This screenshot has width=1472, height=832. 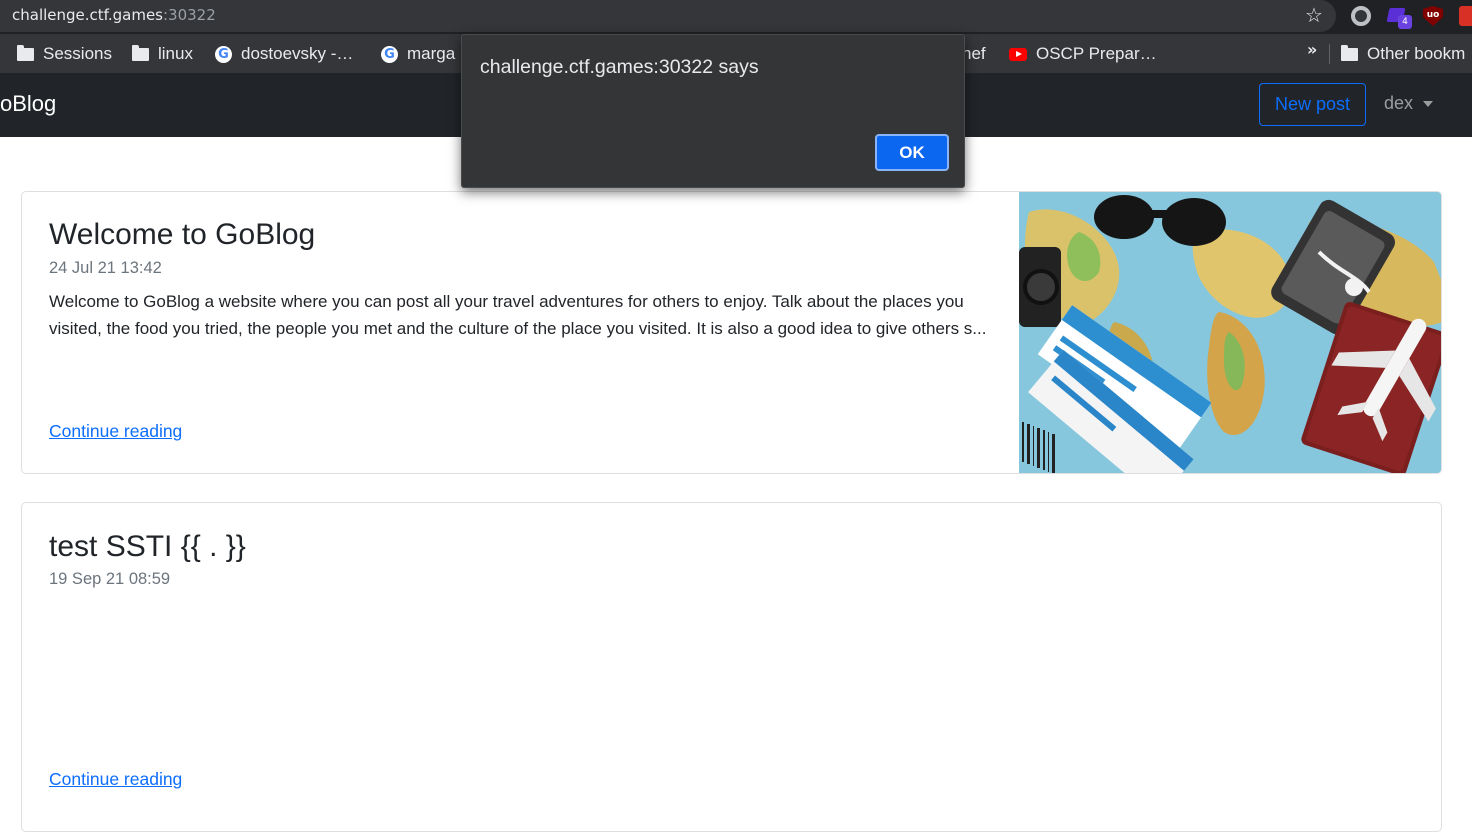 I want to click on ublock-icon: uo, so click(x=1433, y=16).